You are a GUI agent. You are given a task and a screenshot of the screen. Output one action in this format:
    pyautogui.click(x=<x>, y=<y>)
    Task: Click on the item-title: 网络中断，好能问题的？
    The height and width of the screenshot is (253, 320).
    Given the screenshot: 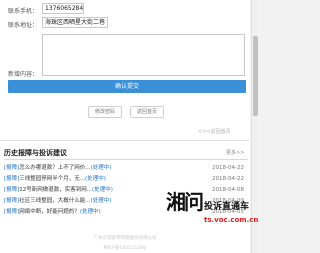 What is the action you would take?
    pyautogui.click(x=49, y=212)
    